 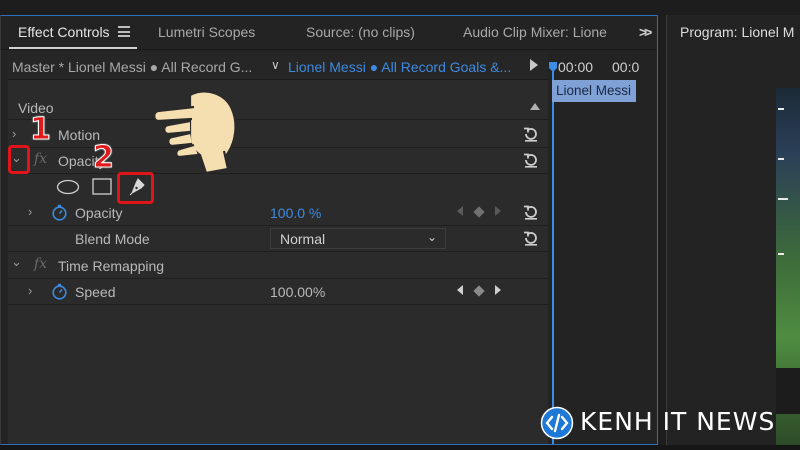 What do you see at coordinates (360, 32) in the screenshot?
I see `tab-source: Source: (no clips)` at bounding box center [360, 32].